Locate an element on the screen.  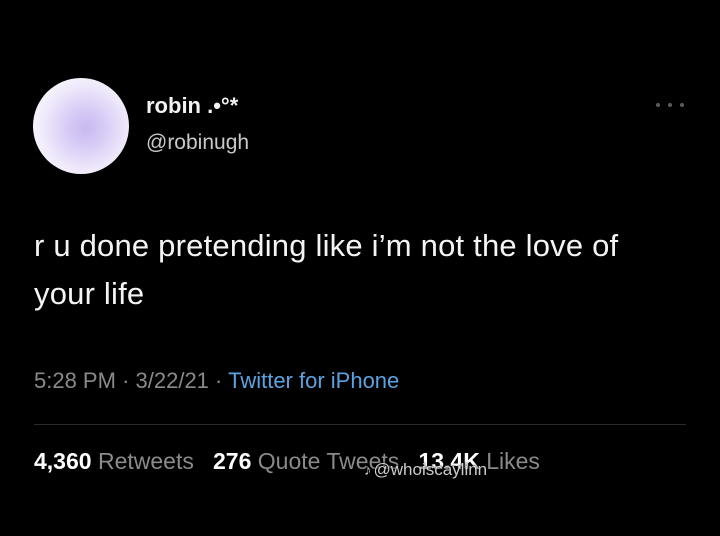
tweet-meta: 5:28 PM · 3/22/21 · Twitter for iPhone is located at coordinates (216, 381).